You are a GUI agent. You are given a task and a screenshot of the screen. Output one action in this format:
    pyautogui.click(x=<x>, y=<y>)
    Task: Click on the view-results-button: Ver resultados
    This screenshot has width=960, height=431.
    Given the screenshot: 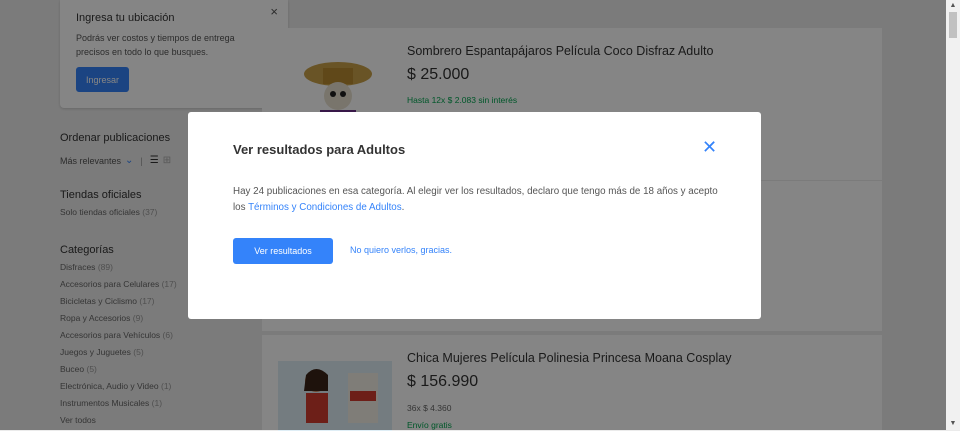 What is the action you would take?
    pyautogui.click(x=283, y=251)
    